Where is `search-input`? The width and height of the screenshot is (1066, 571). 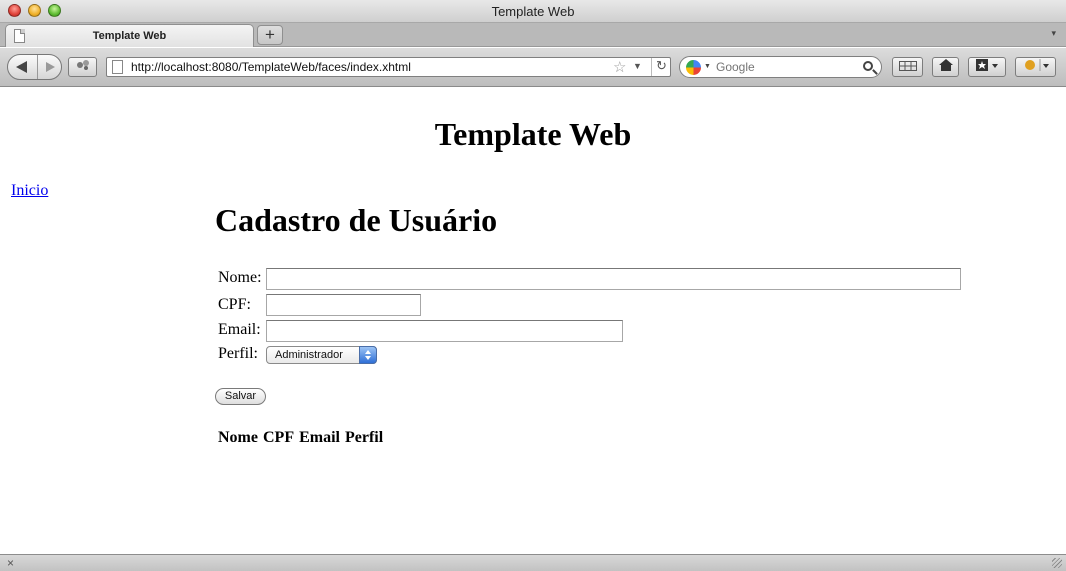 search-input is located at coordinates (786, 67).